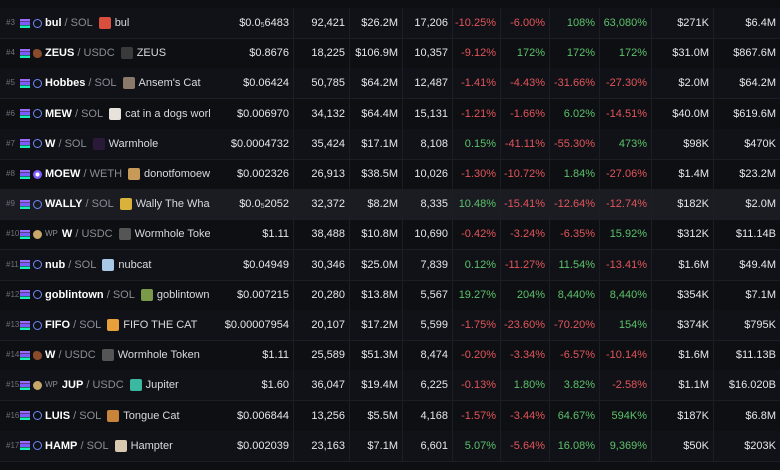 This screenshot has width=780, height=470. Describe the element at coordinates (151, 445) in the screenshot. I see `token-name: Hampter` at that location.